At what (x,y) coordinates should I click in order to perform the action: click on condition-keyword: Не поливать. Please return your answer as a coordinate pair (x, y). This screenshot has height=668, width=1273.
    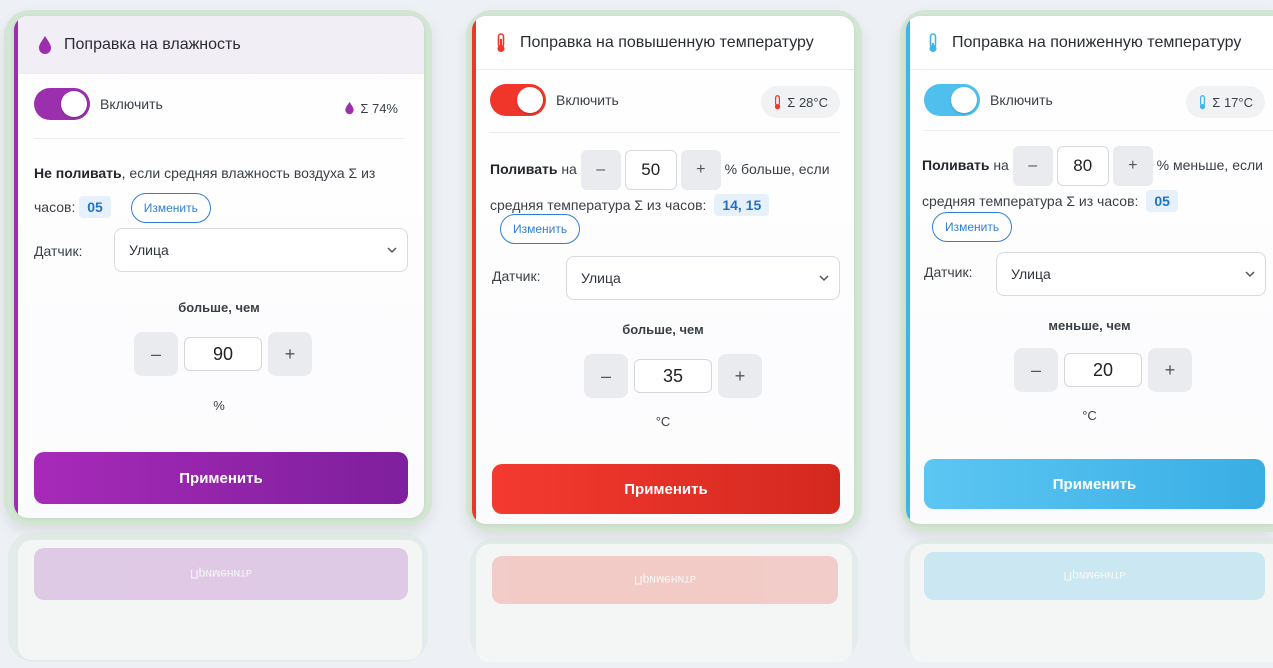
    Looking at the image, I should click on (78, 173).